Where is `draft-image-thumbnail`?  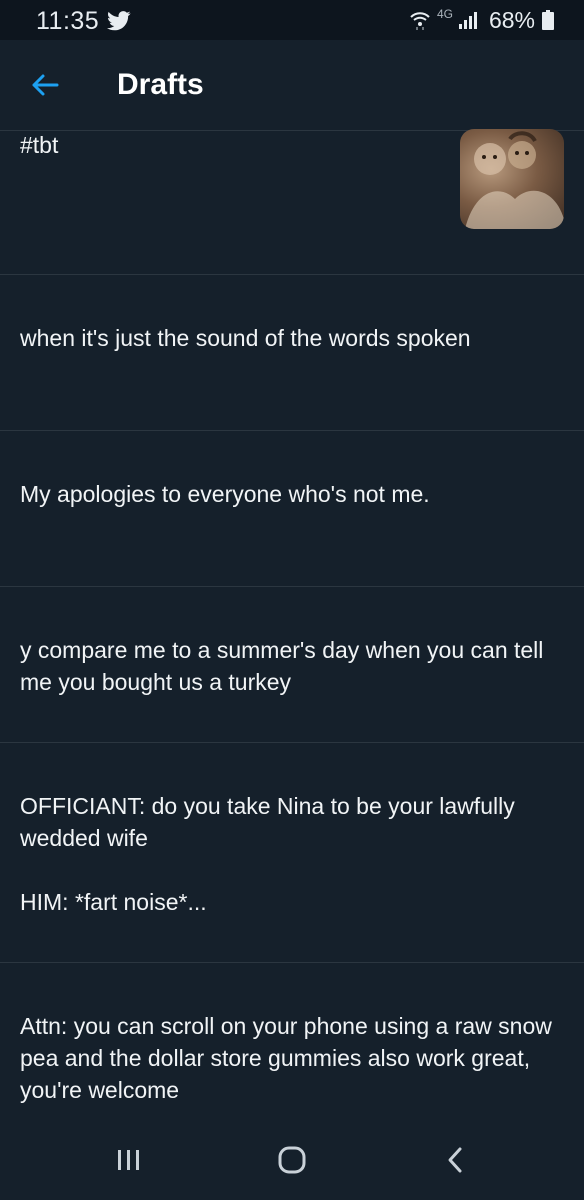
draft-image-thumbnail is located at coordinates (512, 179).